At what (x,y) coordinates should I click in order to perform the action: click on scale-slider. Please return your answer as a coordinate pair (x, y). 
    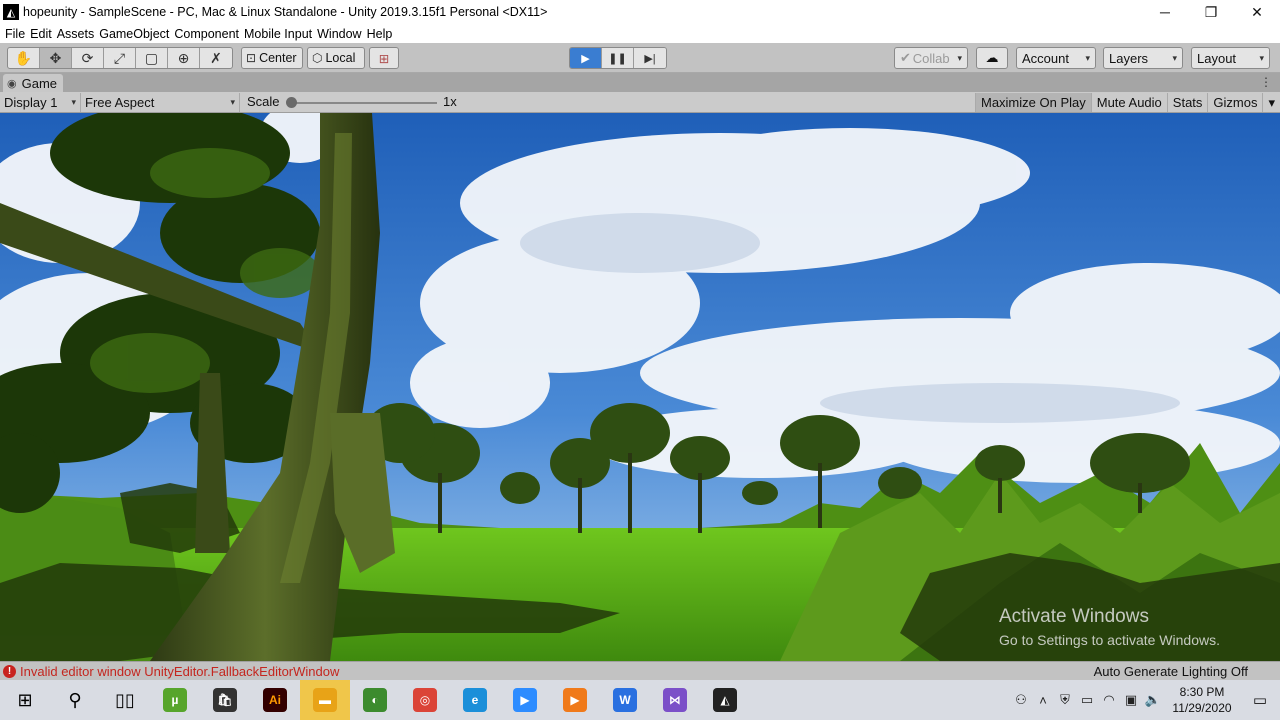
    Looking at the image, I should click on (364, 103).